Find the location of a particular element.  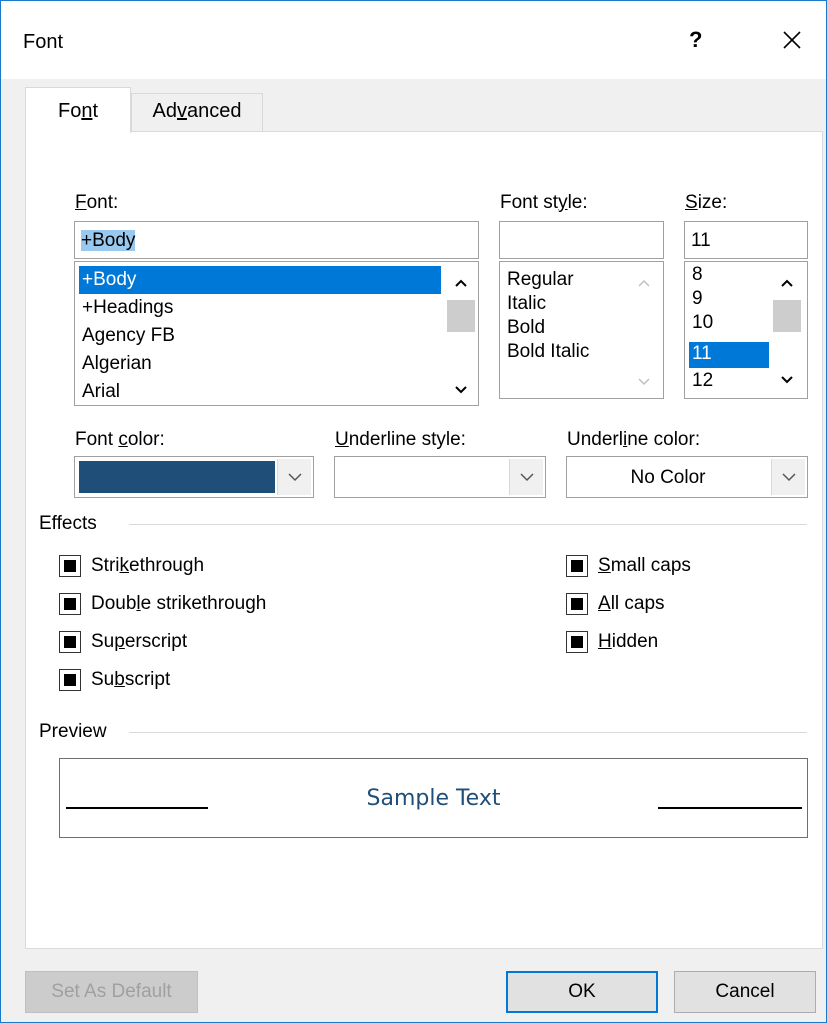

underline-style-label: Underline style: is located at coordinates (400, 439).